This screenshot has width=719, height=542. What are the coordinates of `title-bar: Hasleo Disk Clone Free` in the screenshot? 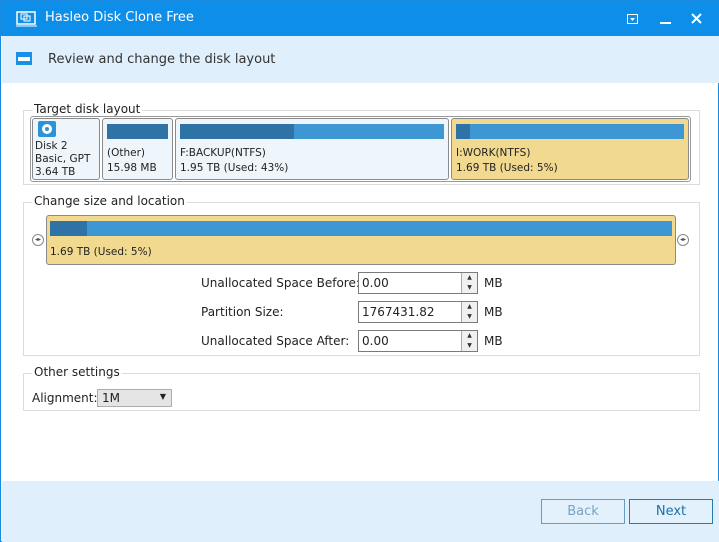 It's located at (360, 18).